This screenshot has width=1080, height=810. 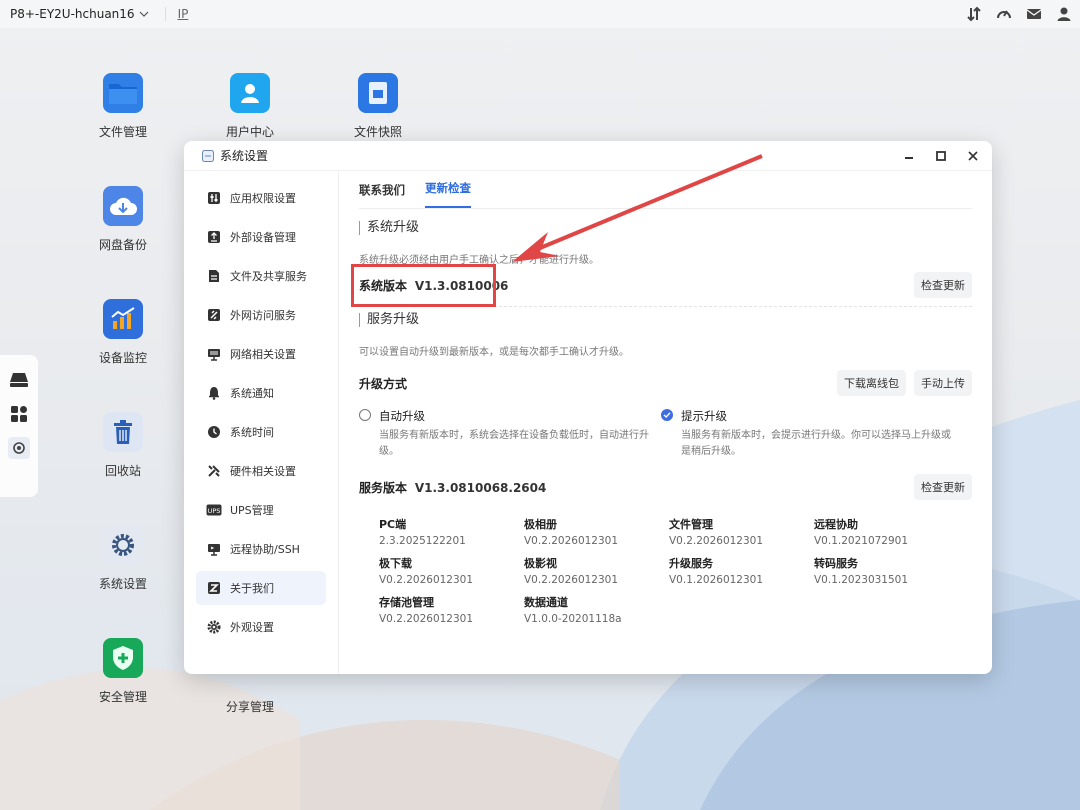 What do you see at coordinates (123, 432) in the screenshot?
I see `trash-icon` at bounding box center [123, 432].